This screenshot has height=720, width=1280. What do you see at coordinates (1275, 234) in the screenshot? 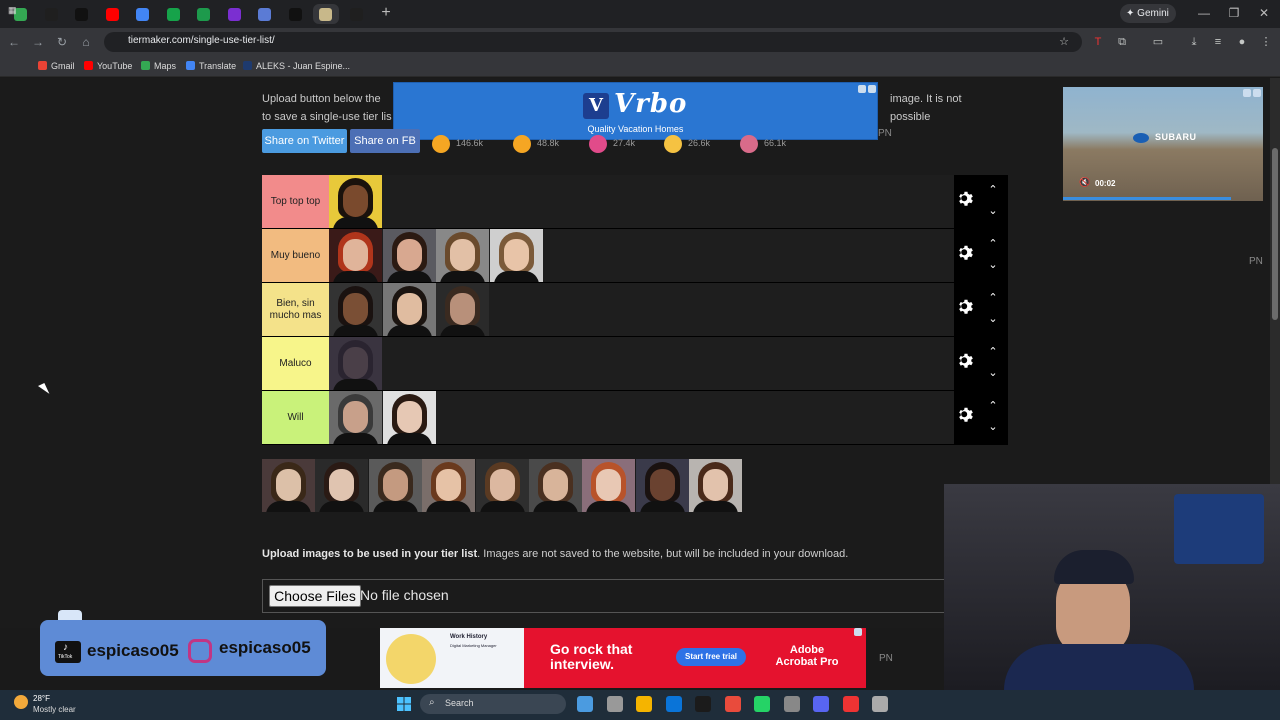
I see `scrollbar-thumb` at bounding box center [1275, 234].